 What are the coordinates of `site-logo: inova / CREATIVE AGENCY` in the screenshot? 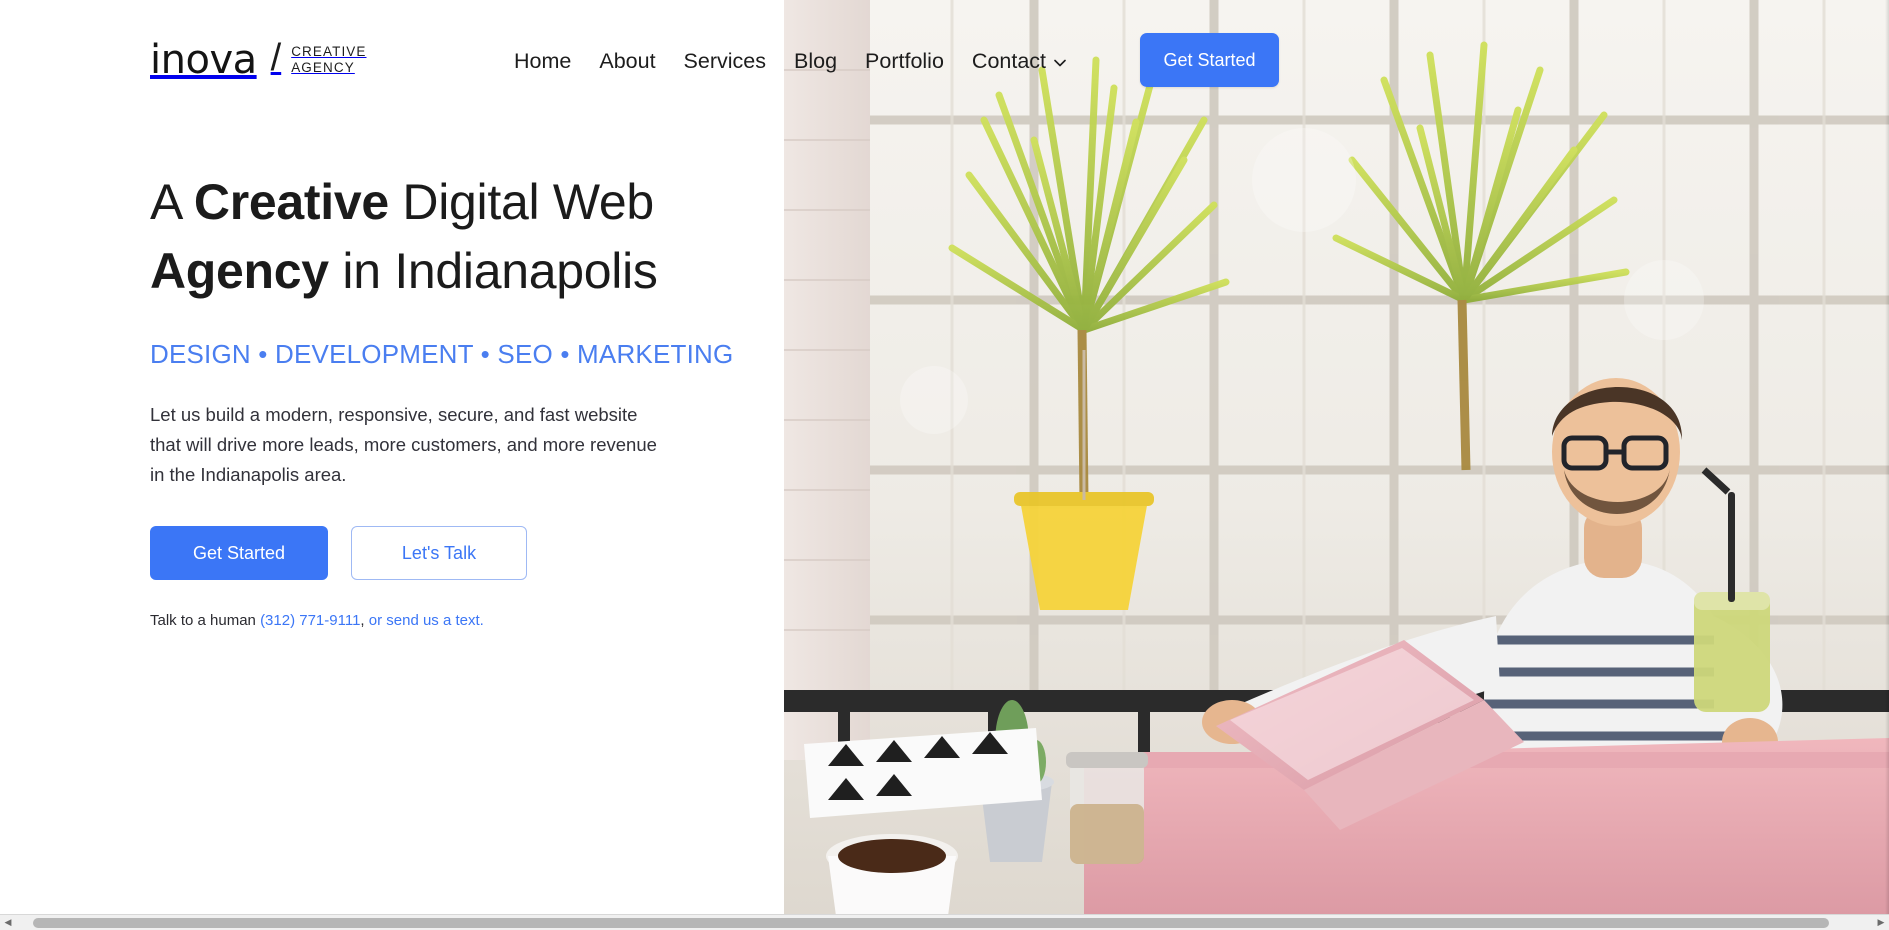 It's located at (258, 60).